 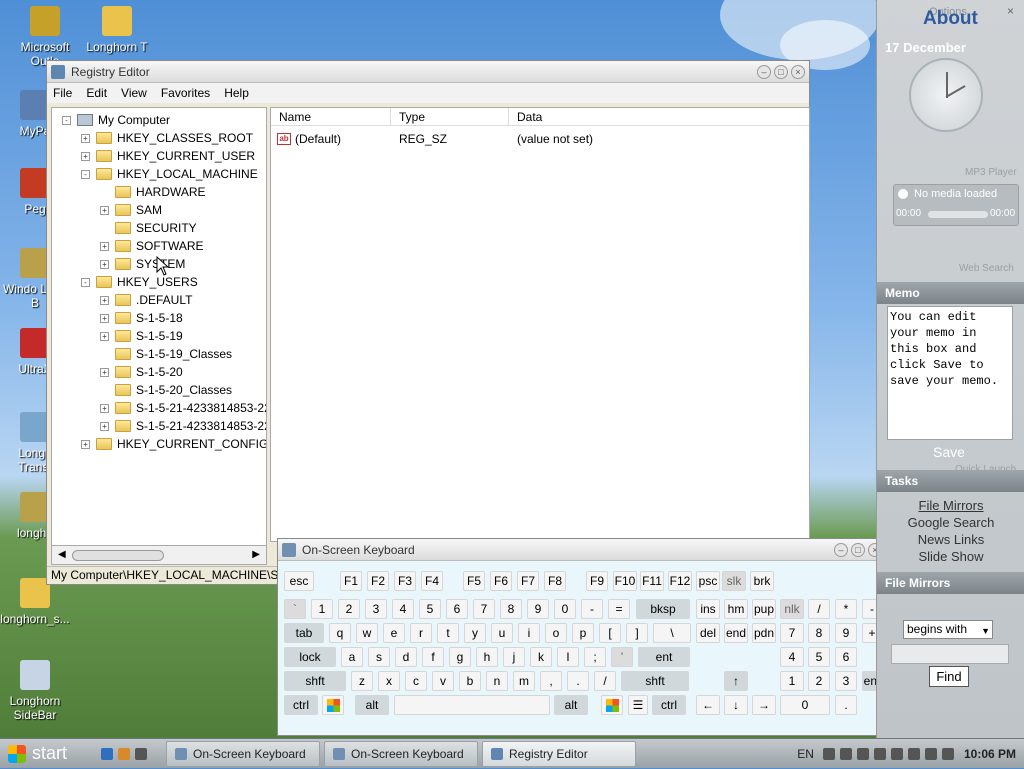 What do you see at coordinates (511, 609) in the screenshot?
I see `key: 8` at bounding box center [511, 609].